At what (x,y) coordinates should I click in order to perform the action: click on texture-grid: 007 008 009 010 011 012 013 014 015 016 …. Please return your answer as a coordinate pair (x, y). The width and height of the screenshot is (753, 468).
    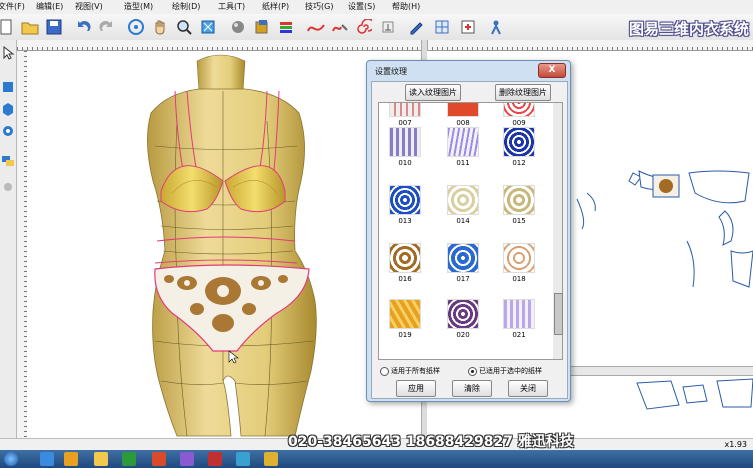
    Looking at the image, I should click on (466, 231).